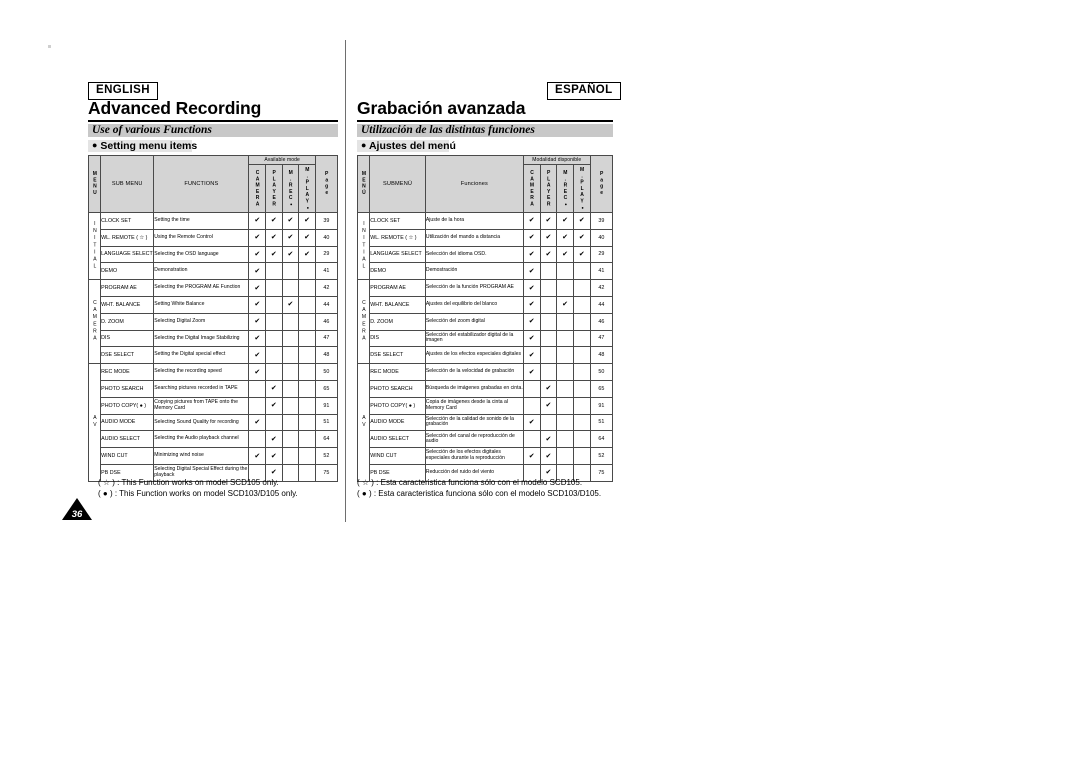  Describe the element at coordinates (601, 221) in the screenshot. I see `page-ref-cell: 39` at that location.